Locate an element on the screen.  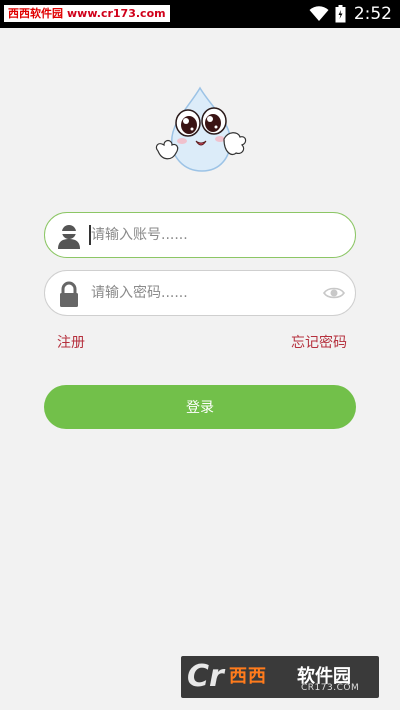
status-time: 2:52 is located at coordinates (372, 14).